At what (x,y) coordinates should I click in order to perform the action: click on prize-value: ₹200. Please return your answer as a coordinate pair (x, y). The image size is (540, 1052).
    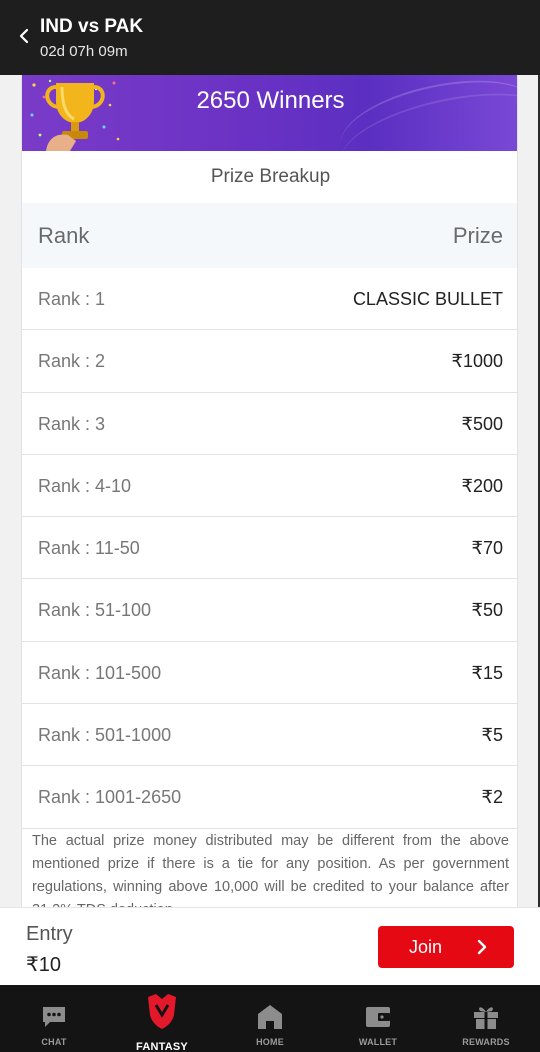
    Looking at the image, I should click on (482, 485).